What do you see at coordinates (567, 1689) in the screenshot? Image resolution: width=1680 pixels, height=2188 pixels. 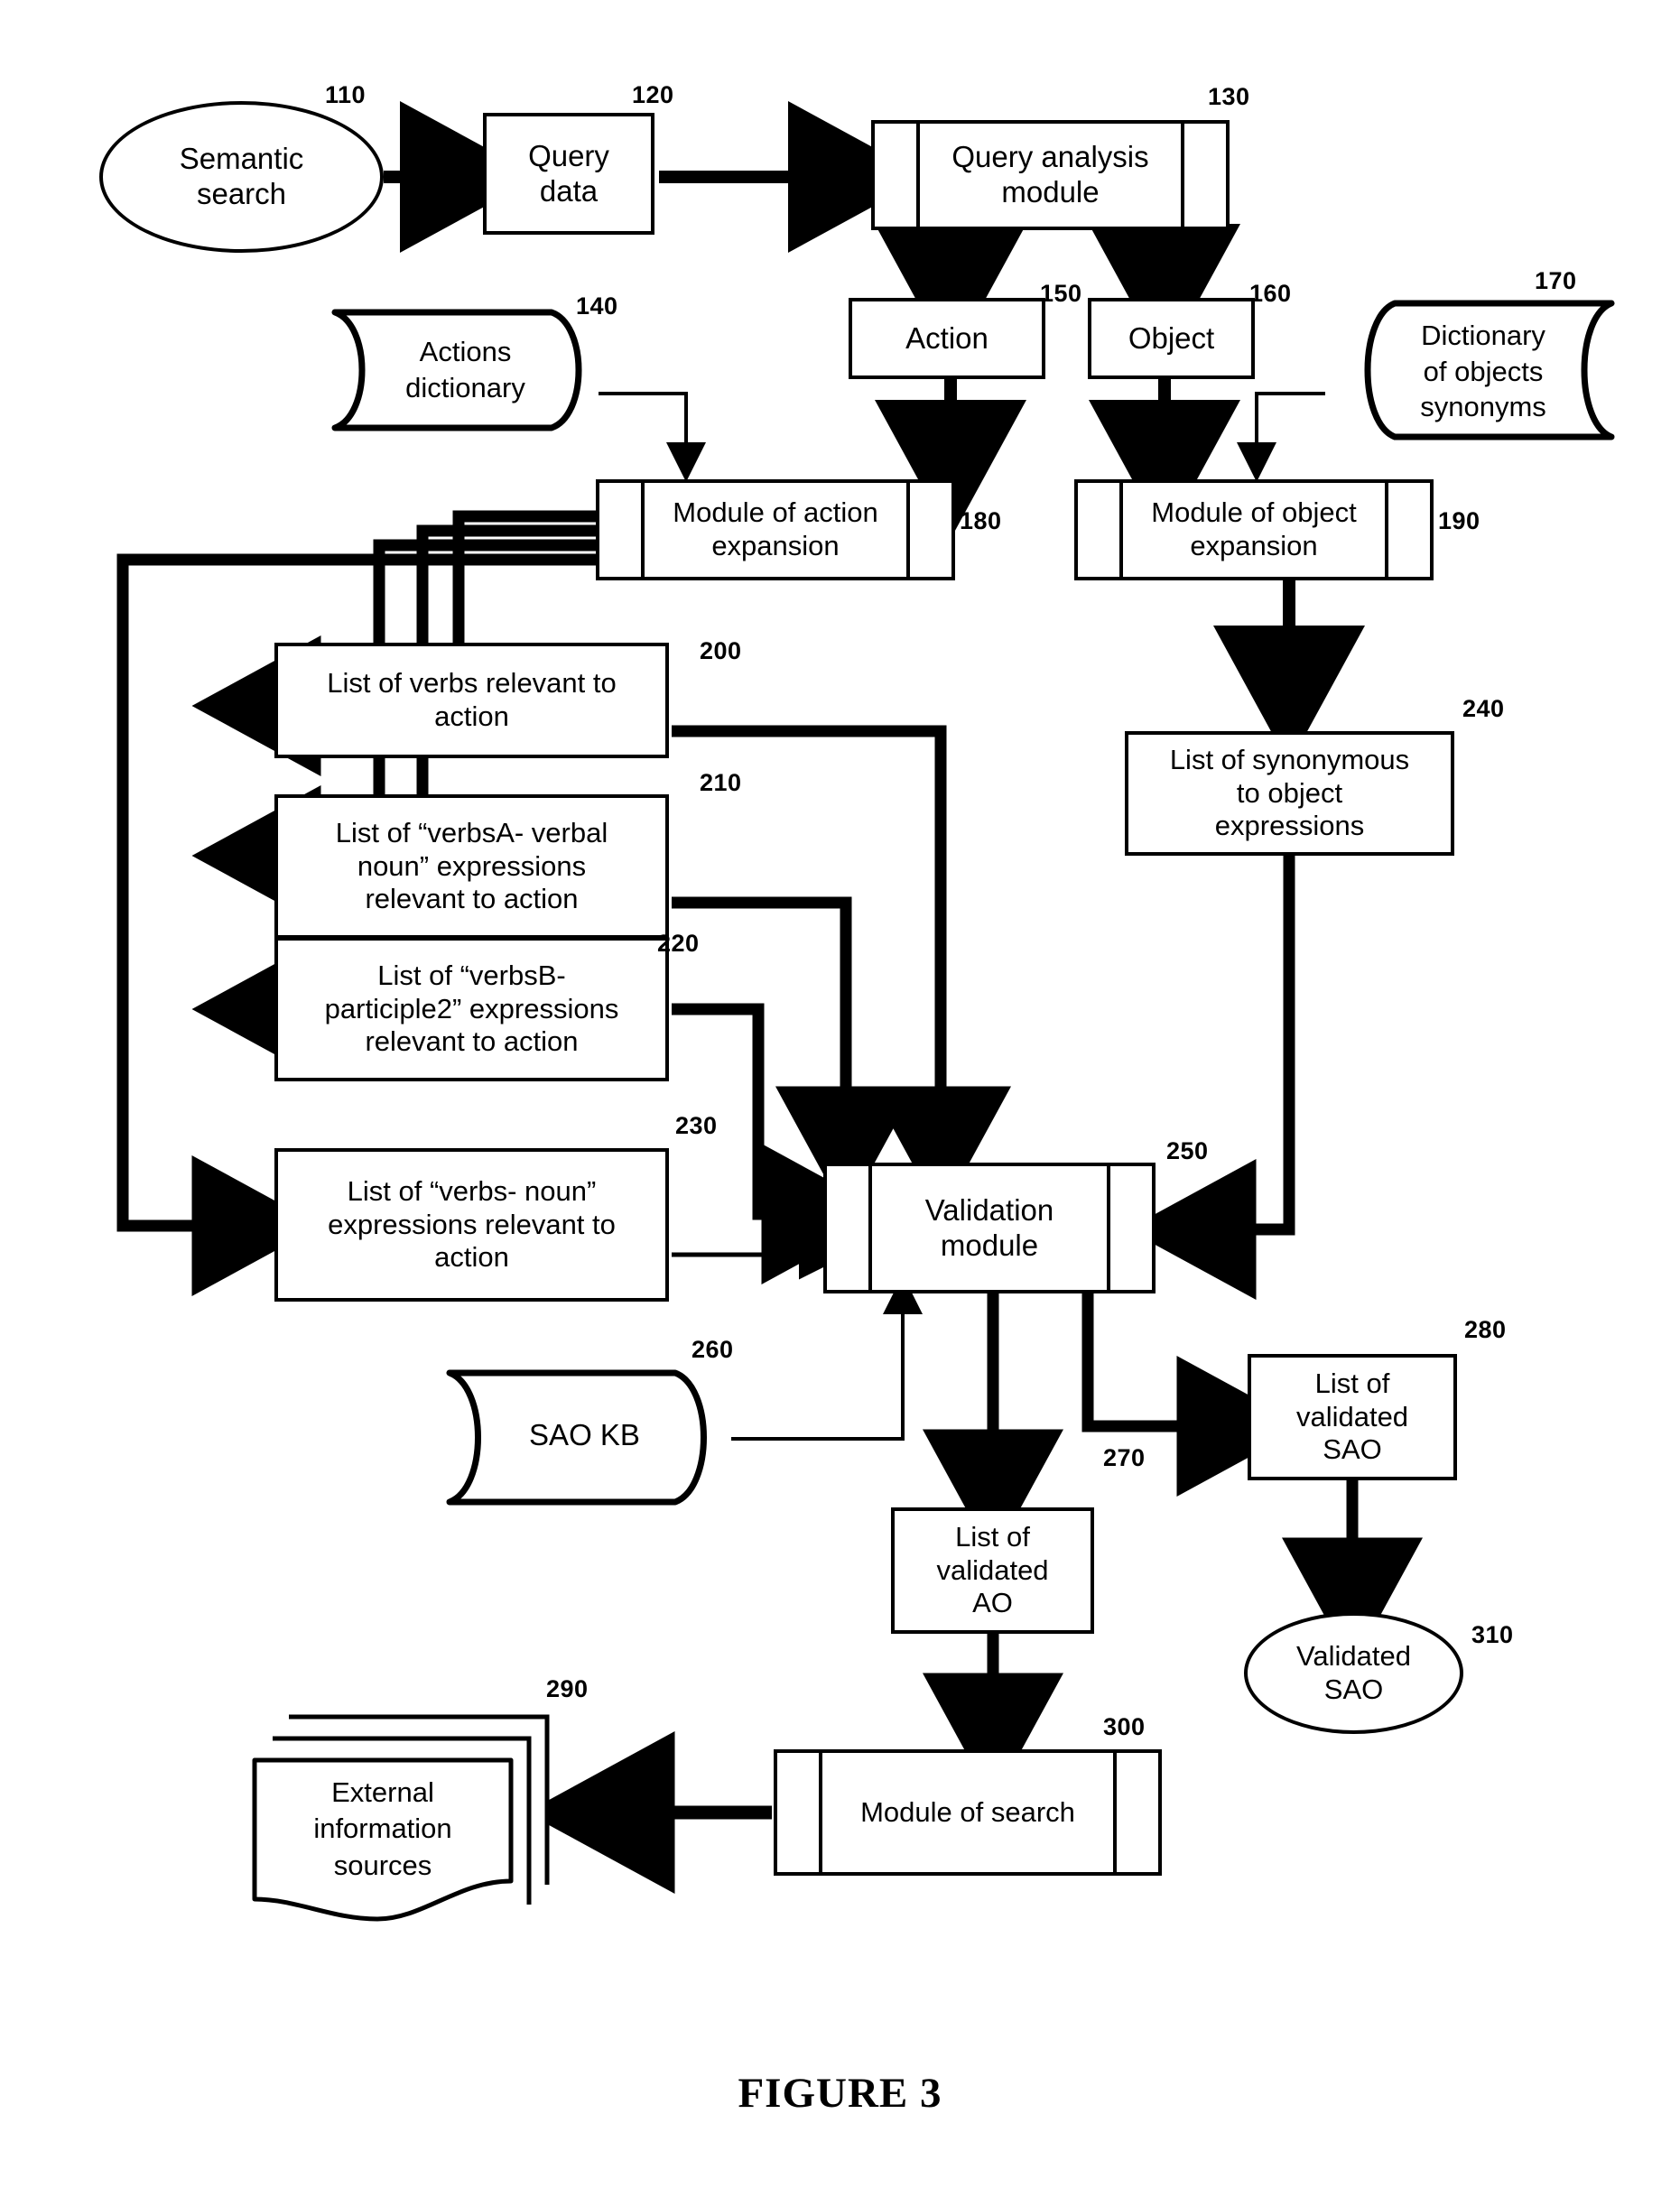 I see `ref-290: 290` at bounding box center [567, 1689].